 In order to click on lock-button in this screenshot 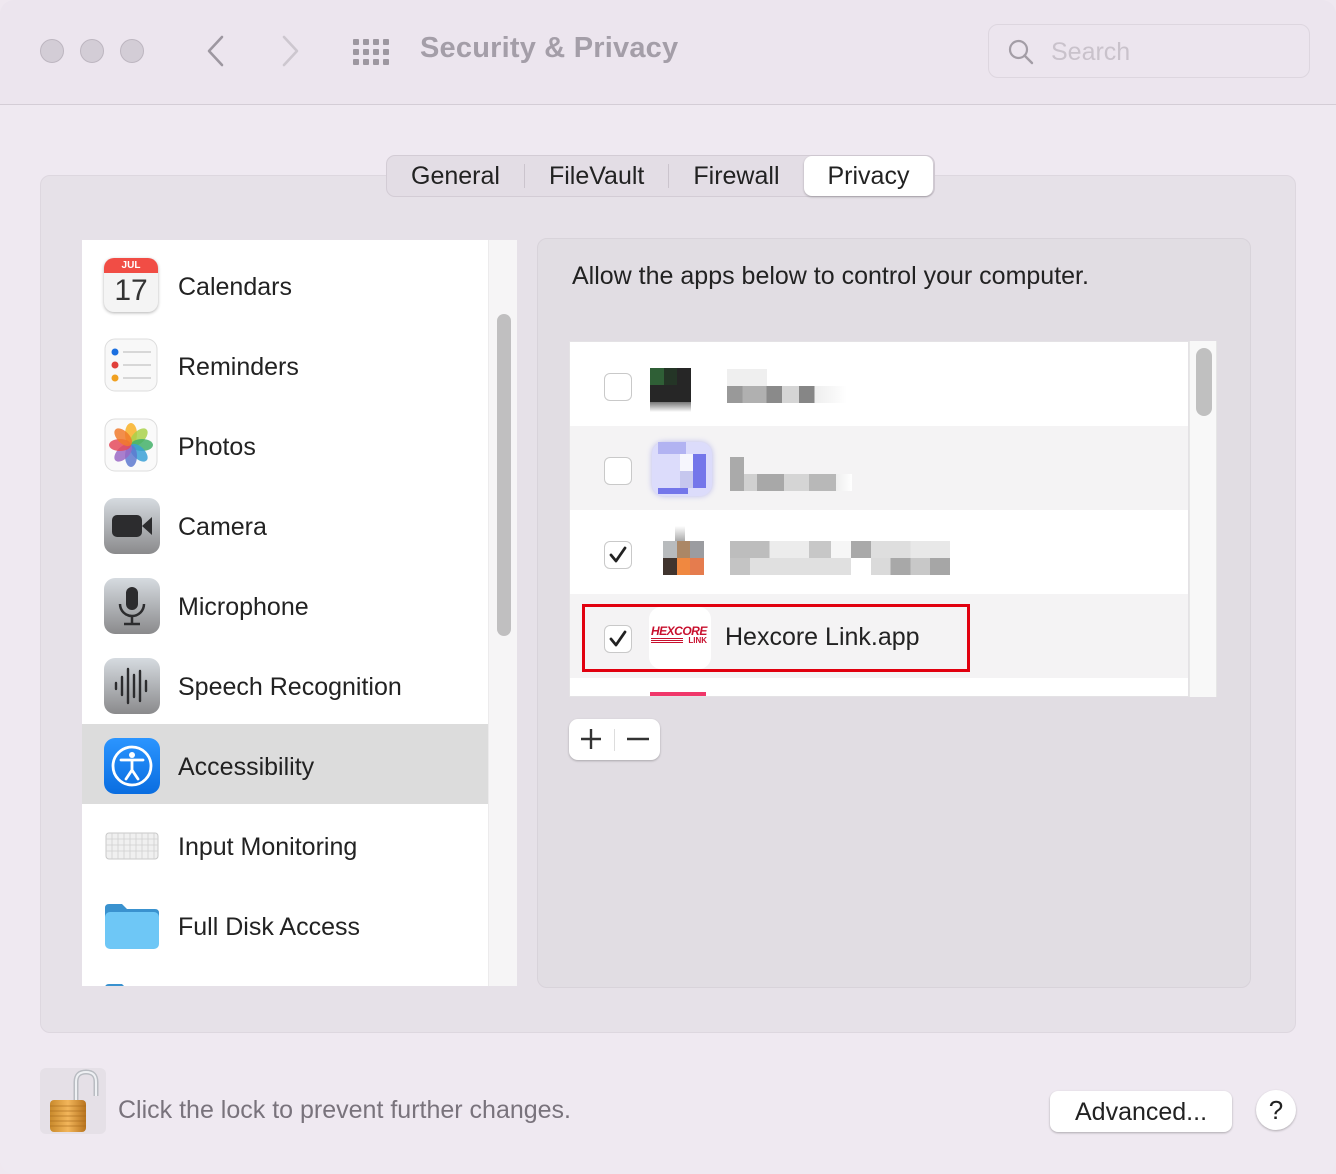, I will do `click(73, 1101)`.